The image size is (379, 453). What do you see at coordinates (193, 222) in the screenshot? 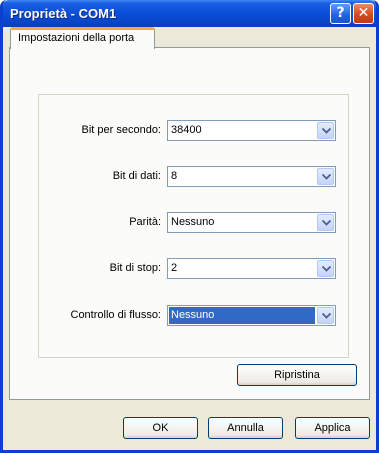
I see `parity-value: Nessuno` at bounding box center [193, 222].